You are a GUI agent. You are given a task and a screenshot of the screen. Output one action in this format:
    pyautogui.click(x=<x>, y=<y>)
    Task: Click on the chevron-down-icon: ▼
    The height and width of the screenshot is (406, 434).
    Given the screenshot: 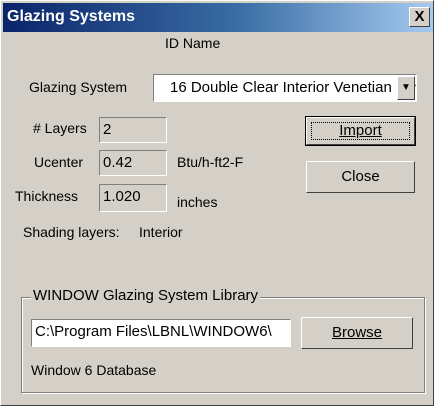 What is the action you would take?
    pyautogui.click(x=406, y=88)
    